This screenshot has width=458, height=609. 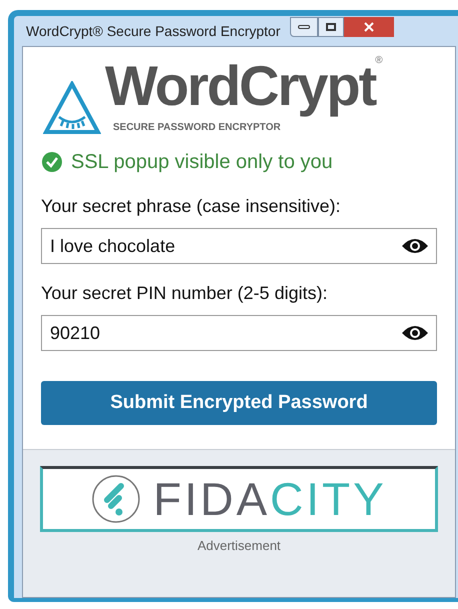 What do you see at coordinates (211, 499) in the screenshot?
I see `brand-name-part: FIDA` at bounding box center [211, 499].